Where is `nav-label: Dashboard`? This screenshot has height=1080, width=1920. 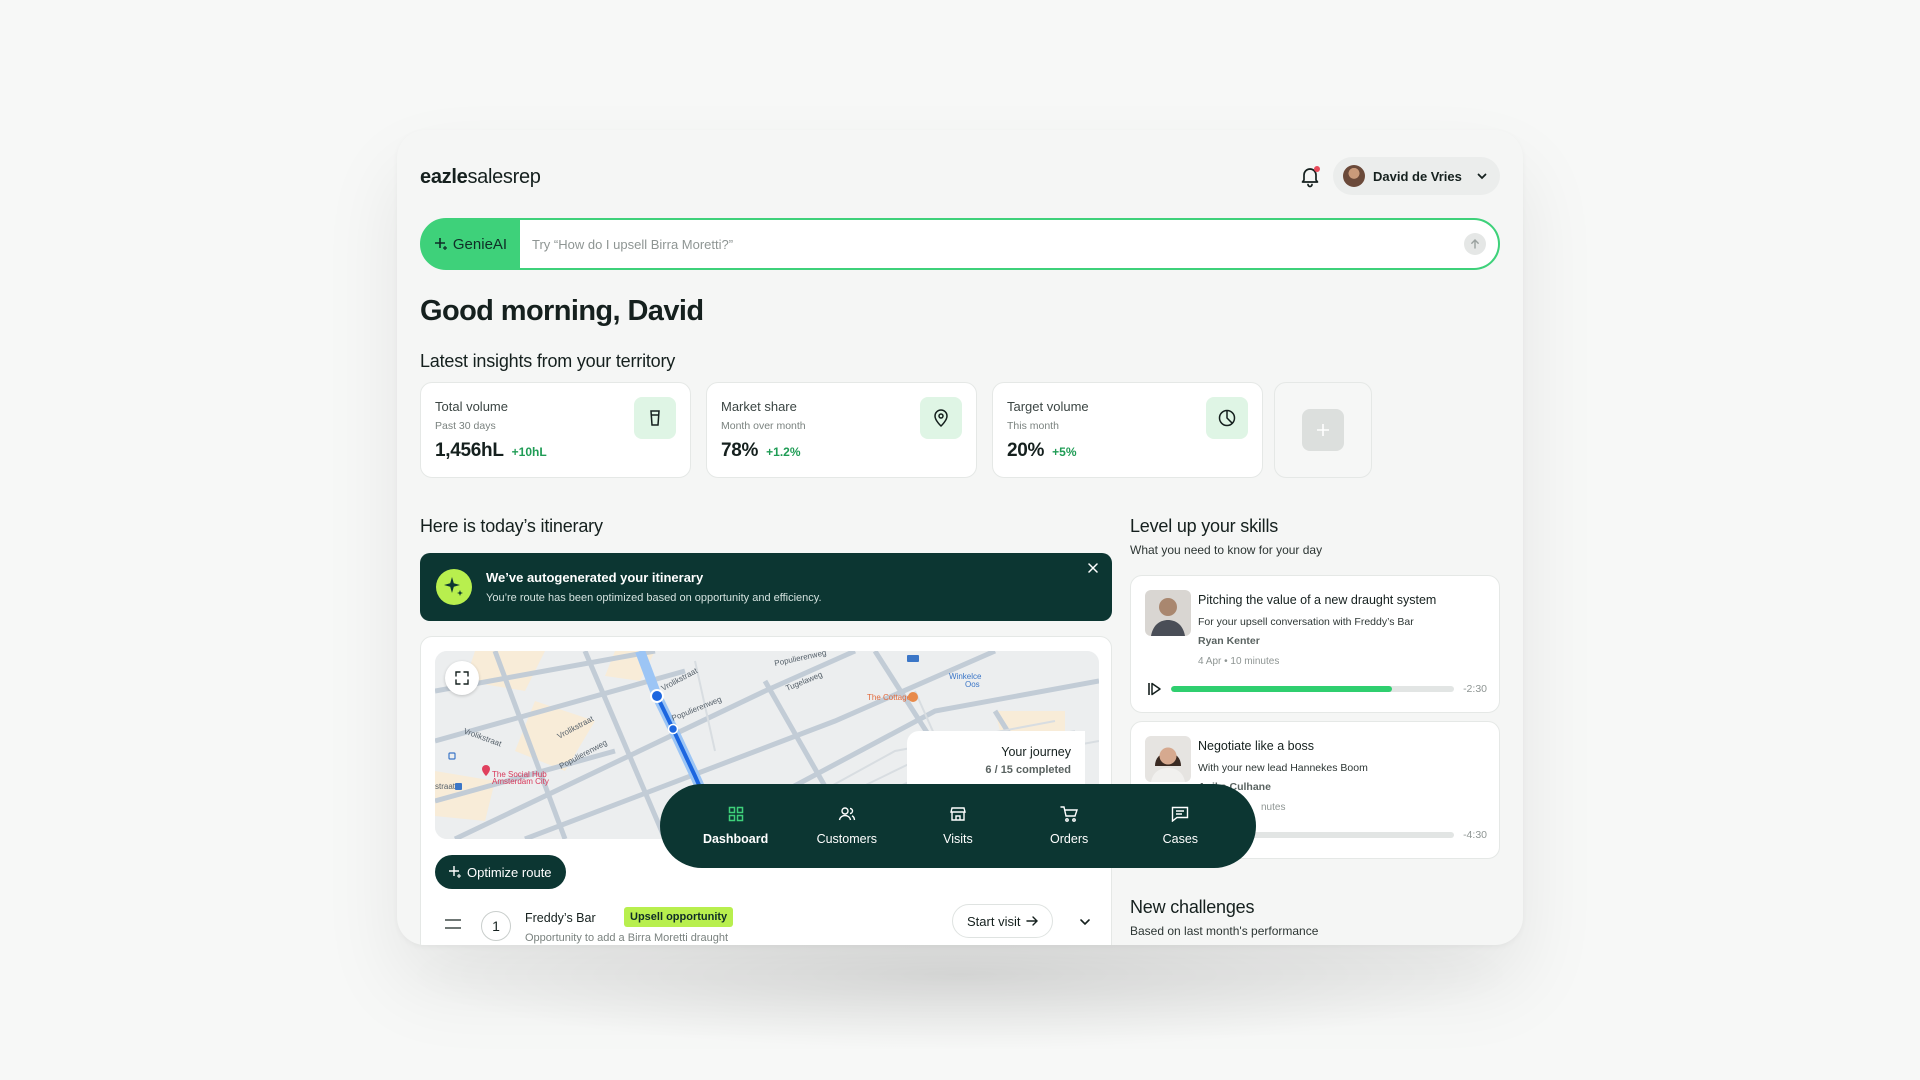
nav-label: Dashboard is located at coordinates (735, 839).